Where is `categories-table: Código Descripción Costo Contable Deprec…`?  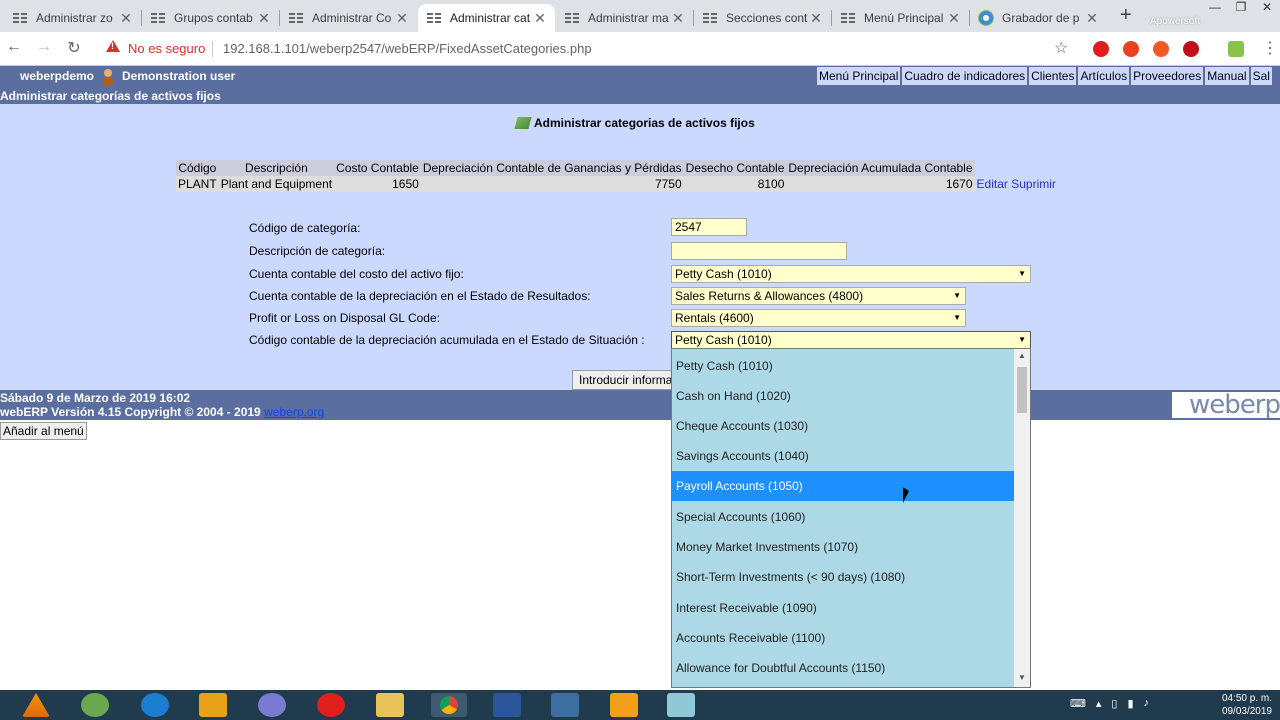 categories-table: Código Descripción Costo Contable Deprec… is located at coordinates (617, 176).